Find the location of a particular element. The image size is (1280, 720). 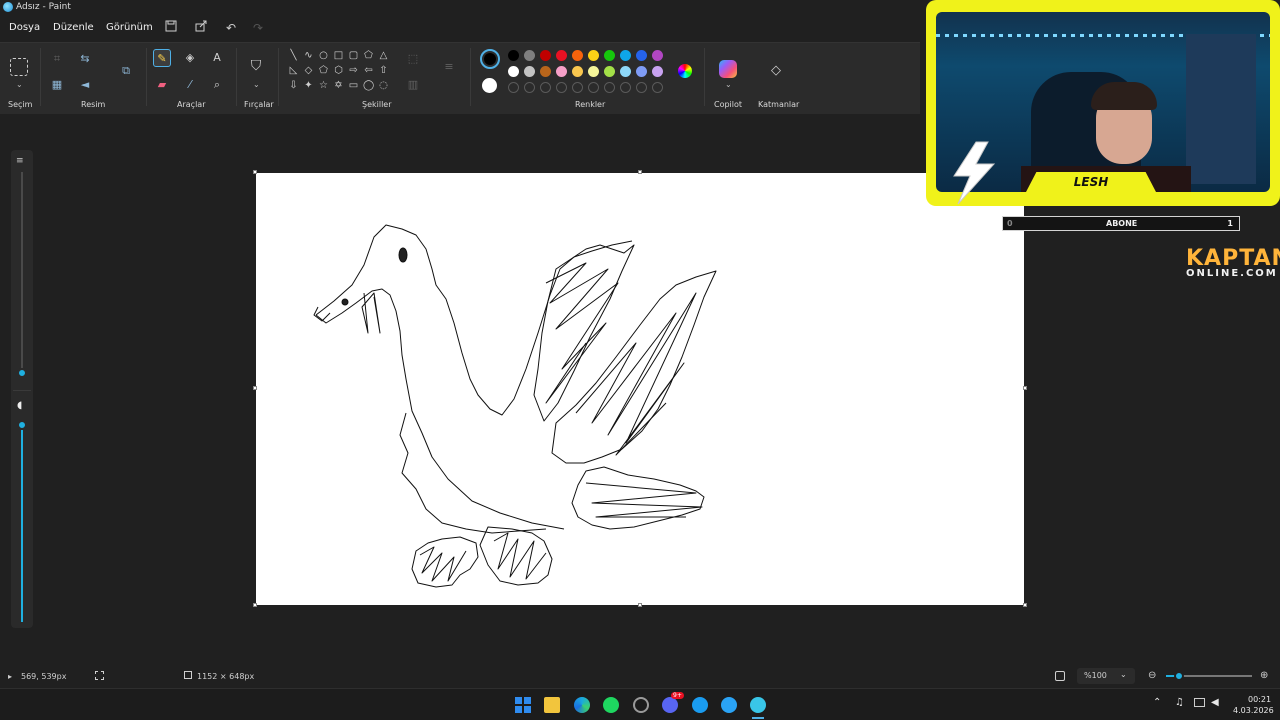

callout-oval-shape-icon: ◯ is located at coordinates (368, 85).